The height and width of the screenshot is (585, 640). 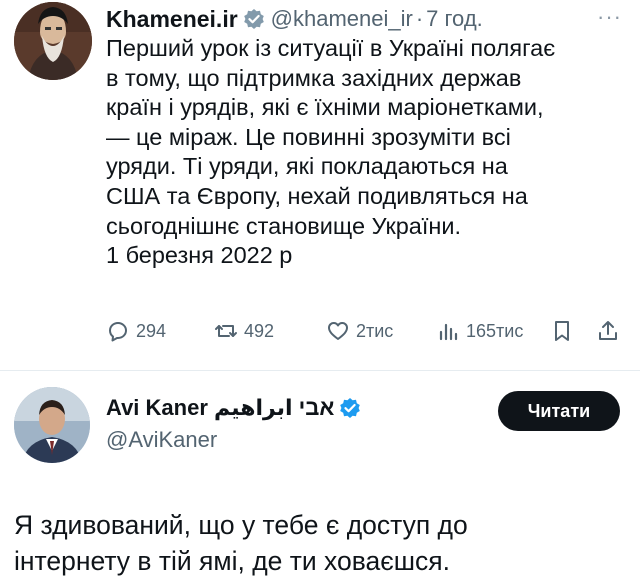 I want to click on retweet-button: 492, so click(x=244, y=331).